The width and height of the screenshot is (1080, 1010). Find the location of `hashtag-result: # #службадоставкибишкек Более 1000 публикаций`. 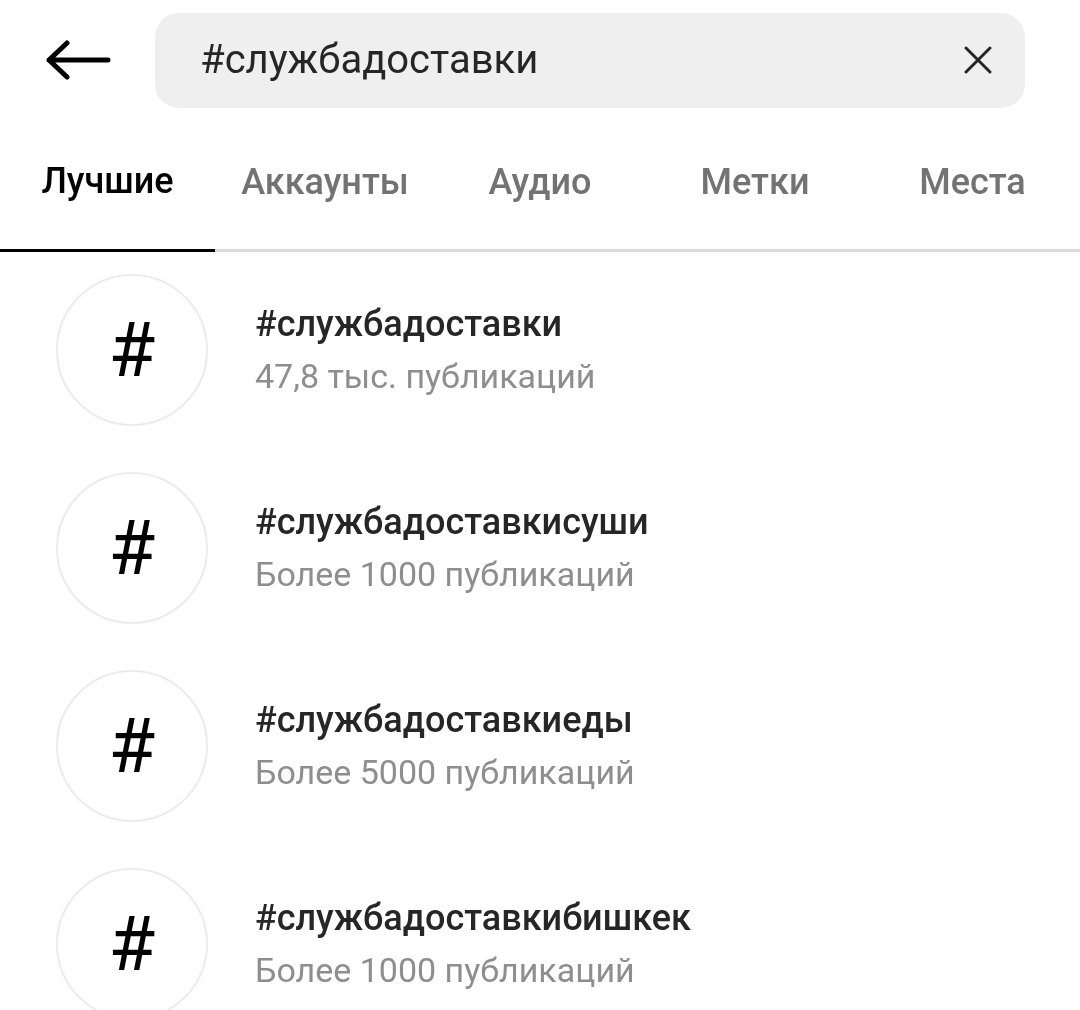

hashtag-result: # #службадоставкибишкек Более 1000 публикаций is located at coordinates (540, 939).